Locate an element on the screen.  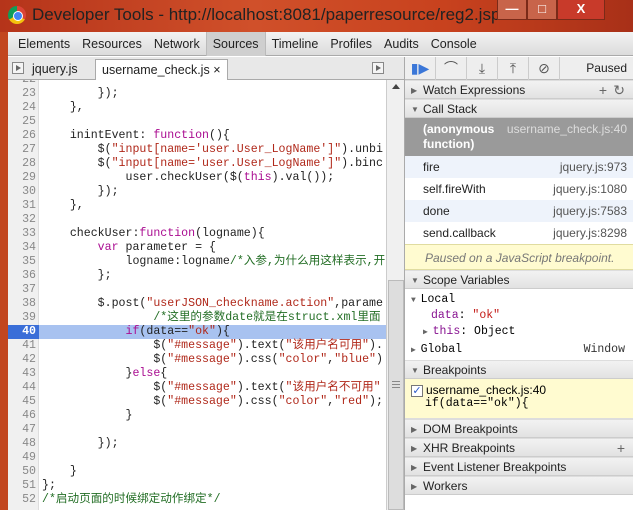
event-listener-breakpoints-header: ▶ Event Listener Breakpoints is located at coordinates (519, 466).